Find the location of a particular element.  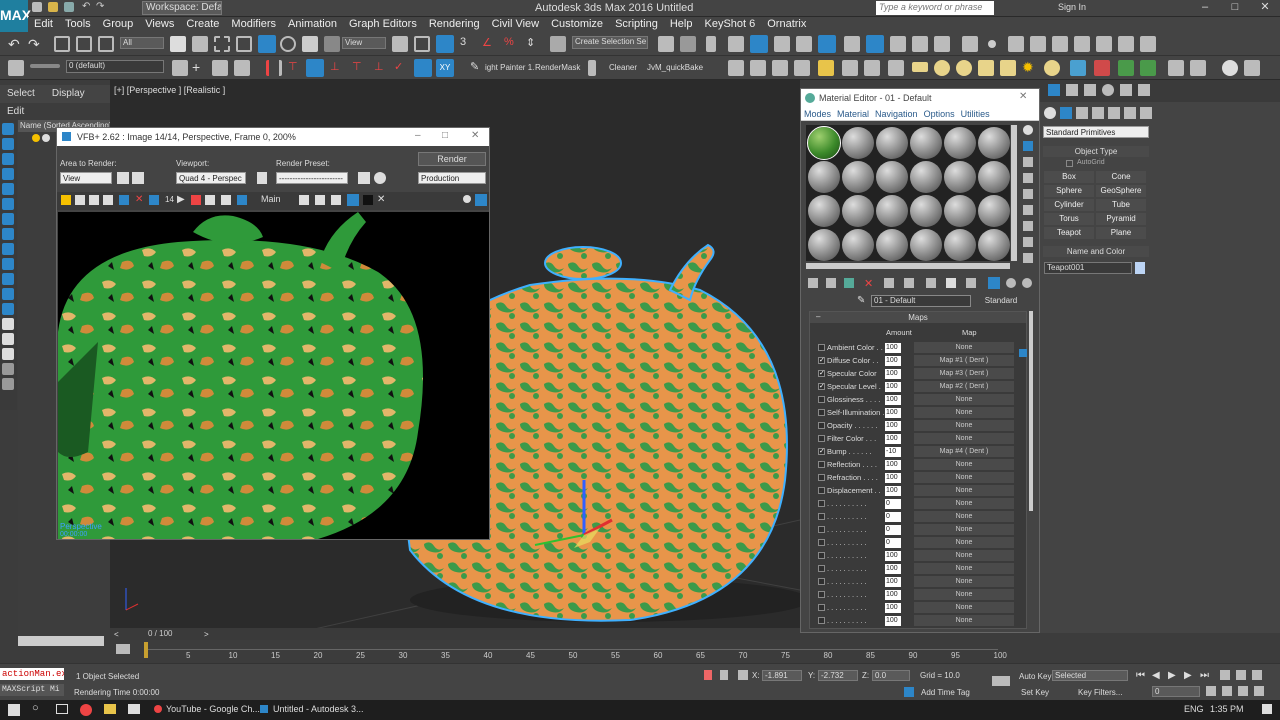

put-to-scene-icon is located at coordinates (831, 283).